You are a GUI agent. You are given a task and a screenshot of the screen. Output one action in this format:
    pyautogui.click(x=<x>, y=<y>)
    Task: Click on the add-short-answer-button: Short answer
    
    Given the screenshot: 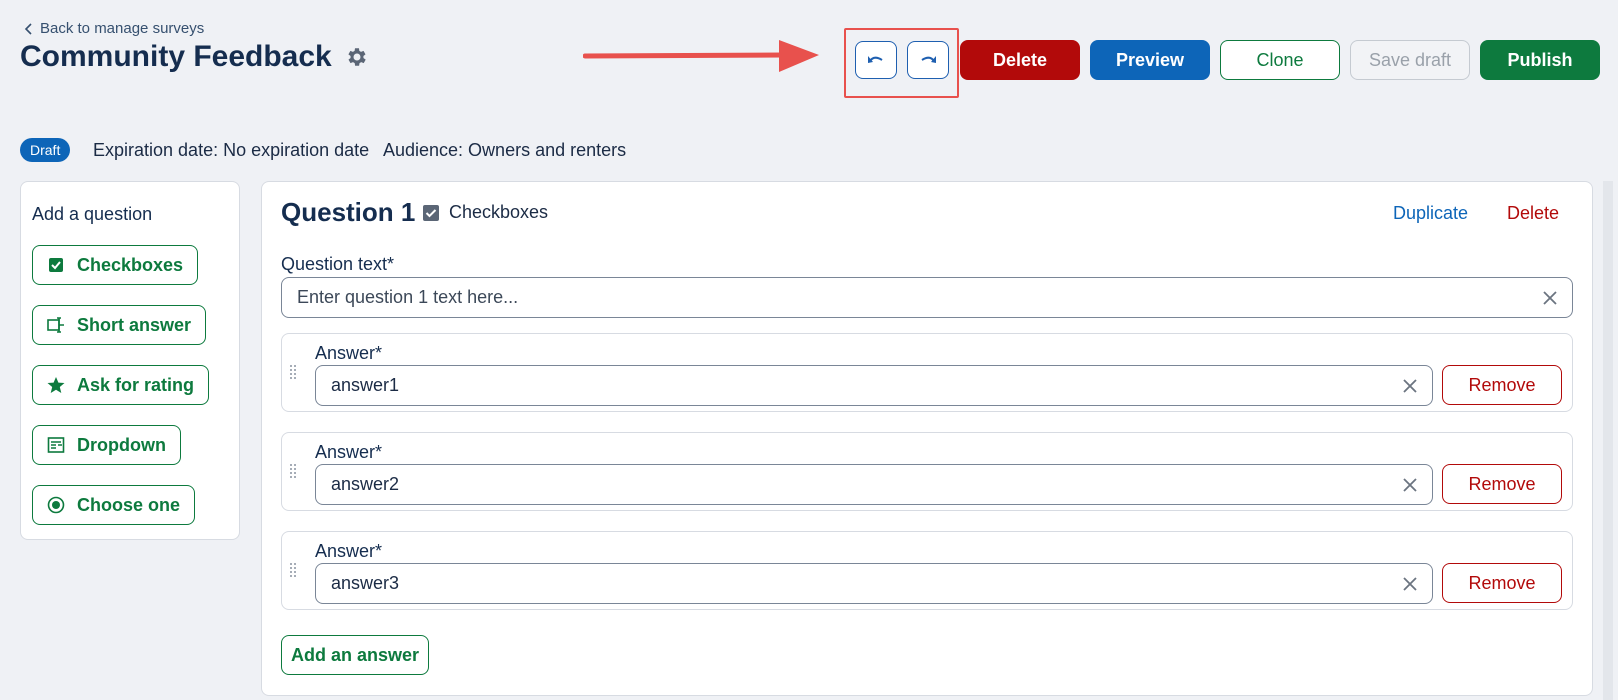 What is the action you would take?
    pyautogui.click(x=119, y=325)
    